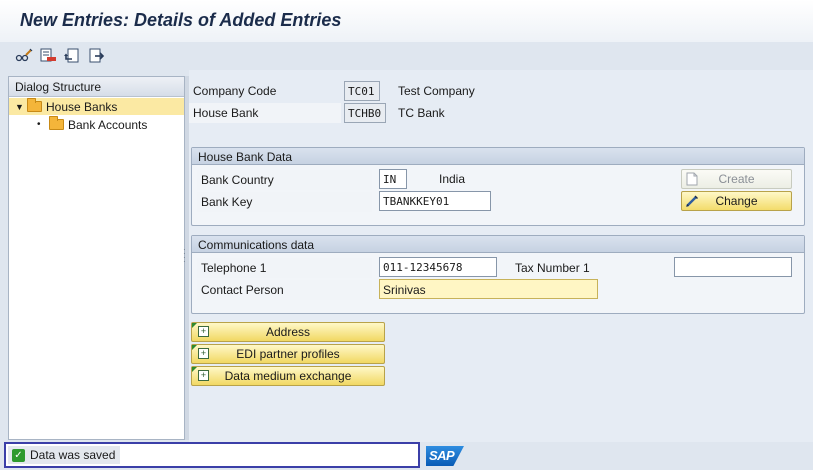  Describe the element at coordinates (284, 180) in the screenshot. I see `bank-country-label: Bank Country` at that location.